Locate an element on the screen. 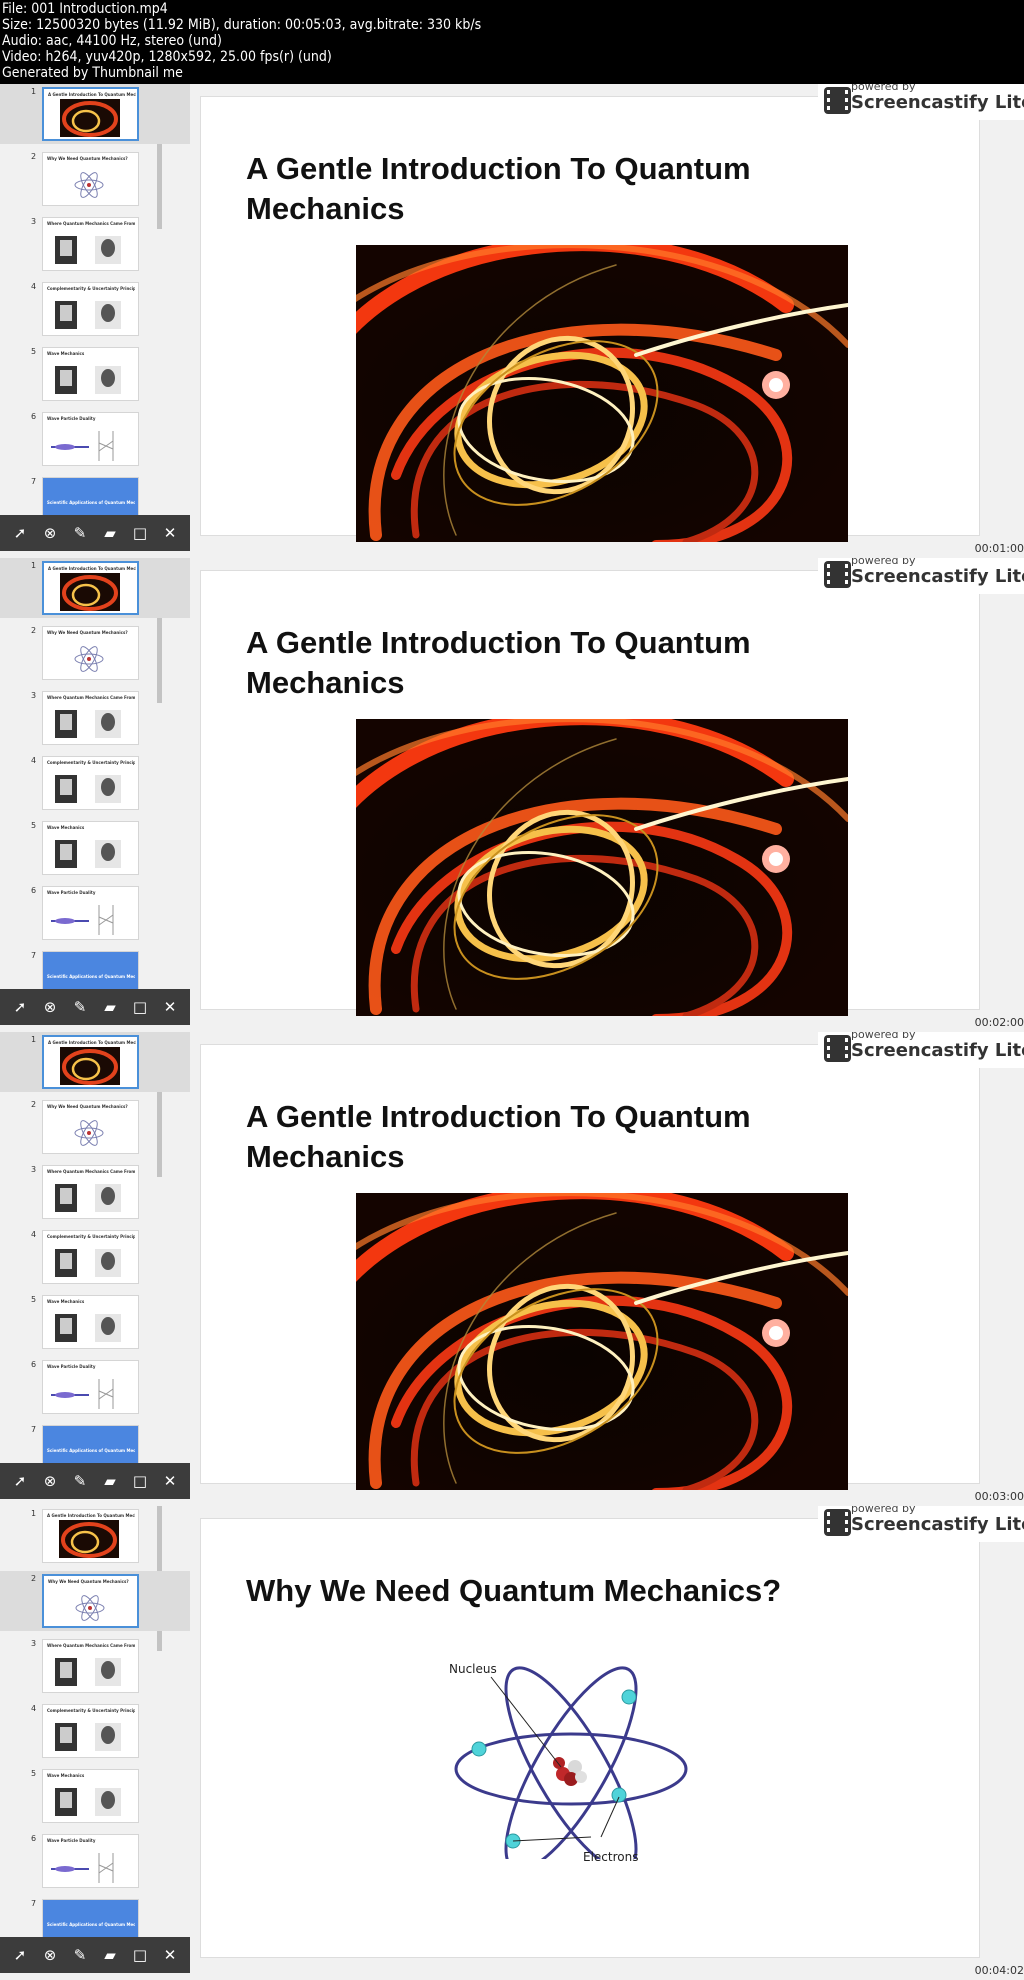 The image size is (1024, 1980). slide-thumbnail-title: Wave Mechanics is located at coordinates (66, 827).